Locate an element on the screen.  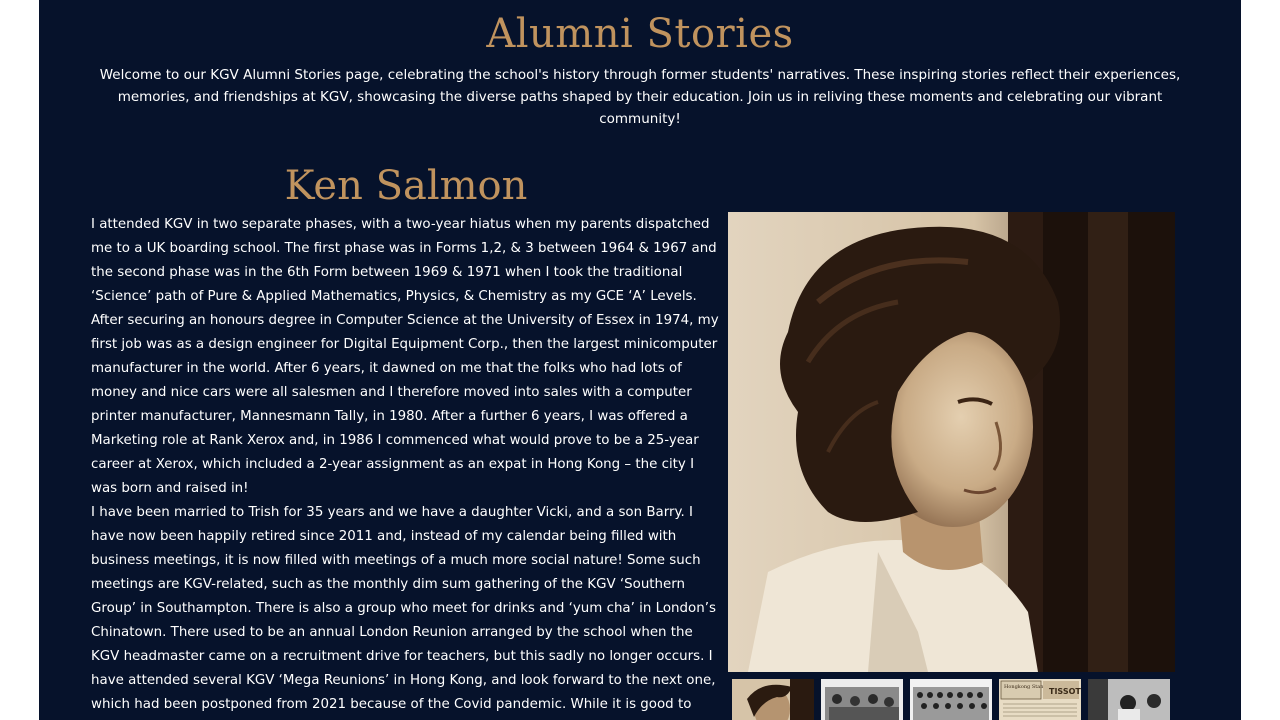
thumbnail-group-photo is located at coordinates (862, 699).